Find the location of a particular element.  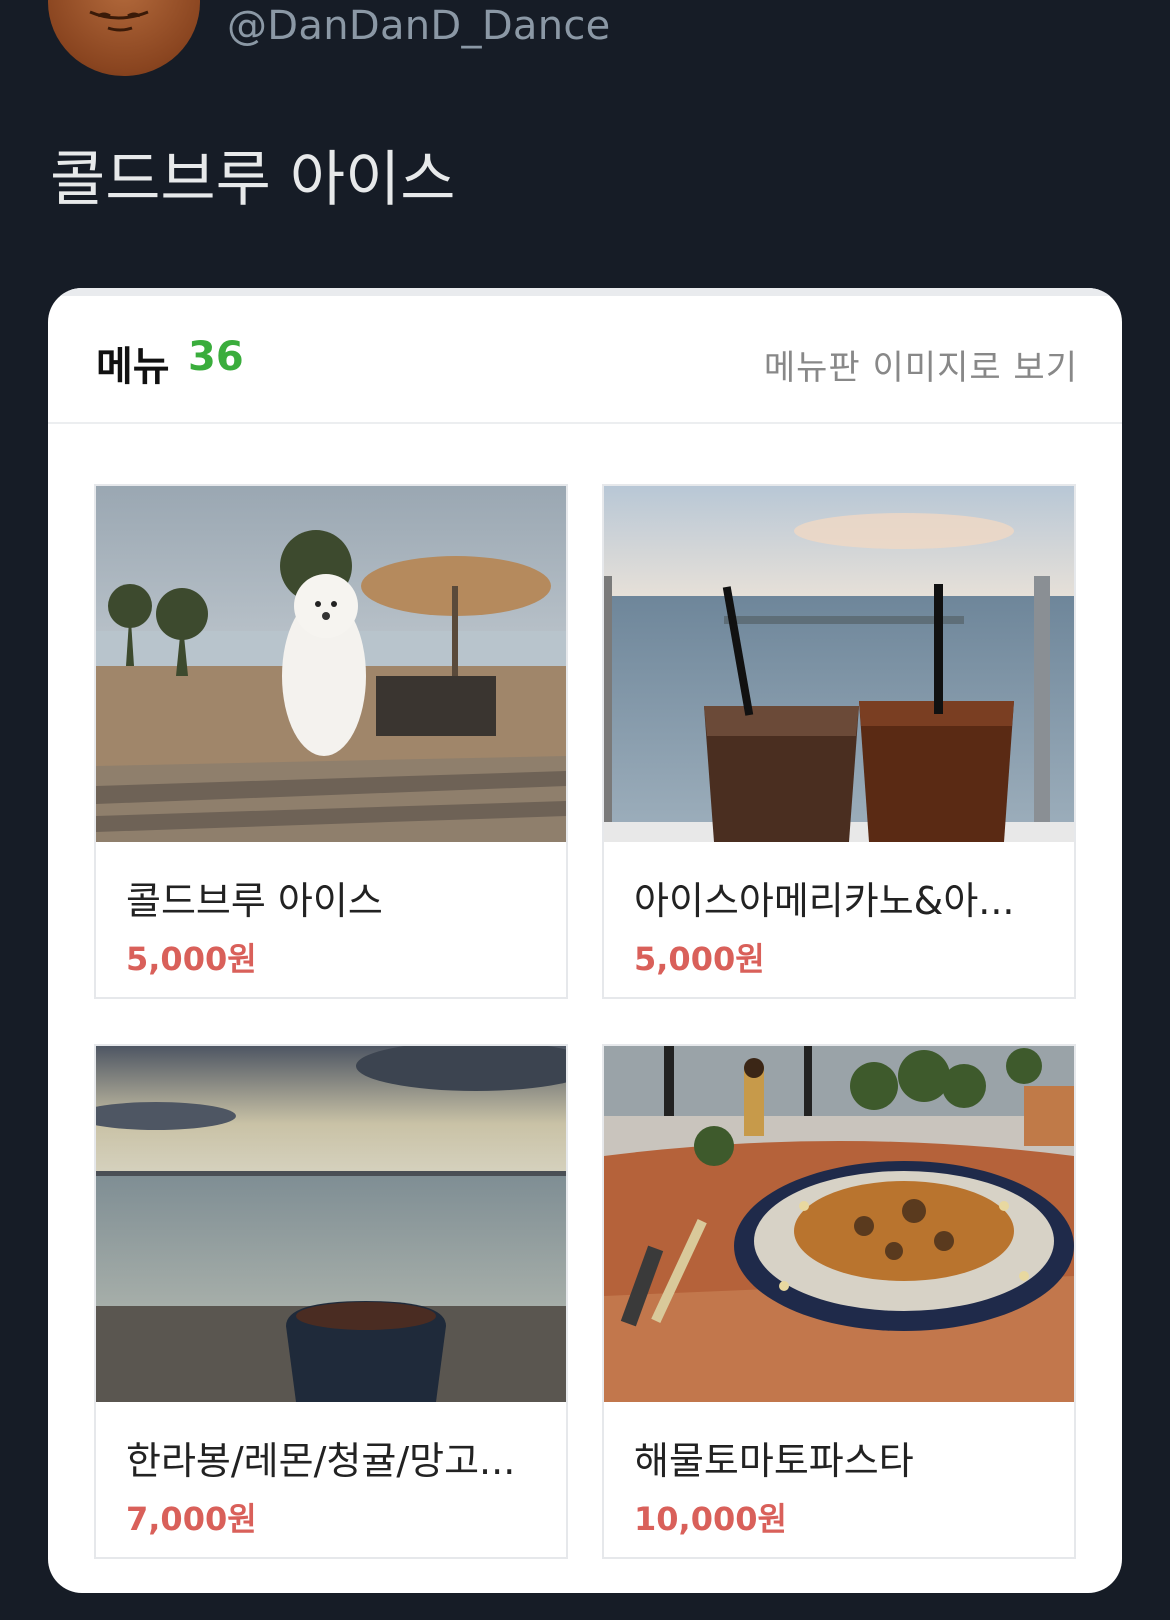

menu-item: 한라봉/레몬/청귤/망고... 7,000원 is located at coordinates (331, 1301).